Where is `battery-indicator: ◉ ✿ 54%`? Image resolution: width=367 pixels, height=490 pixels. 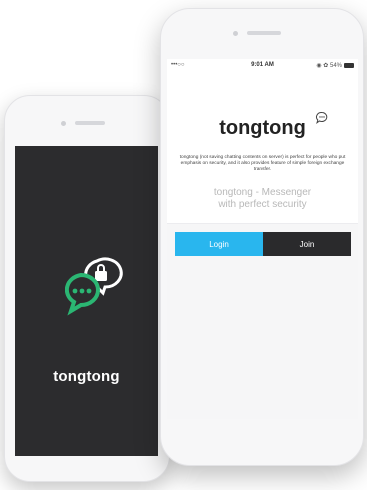 battery-indicator: ◉ ✿ 54% is located at coordinates (335, 65).